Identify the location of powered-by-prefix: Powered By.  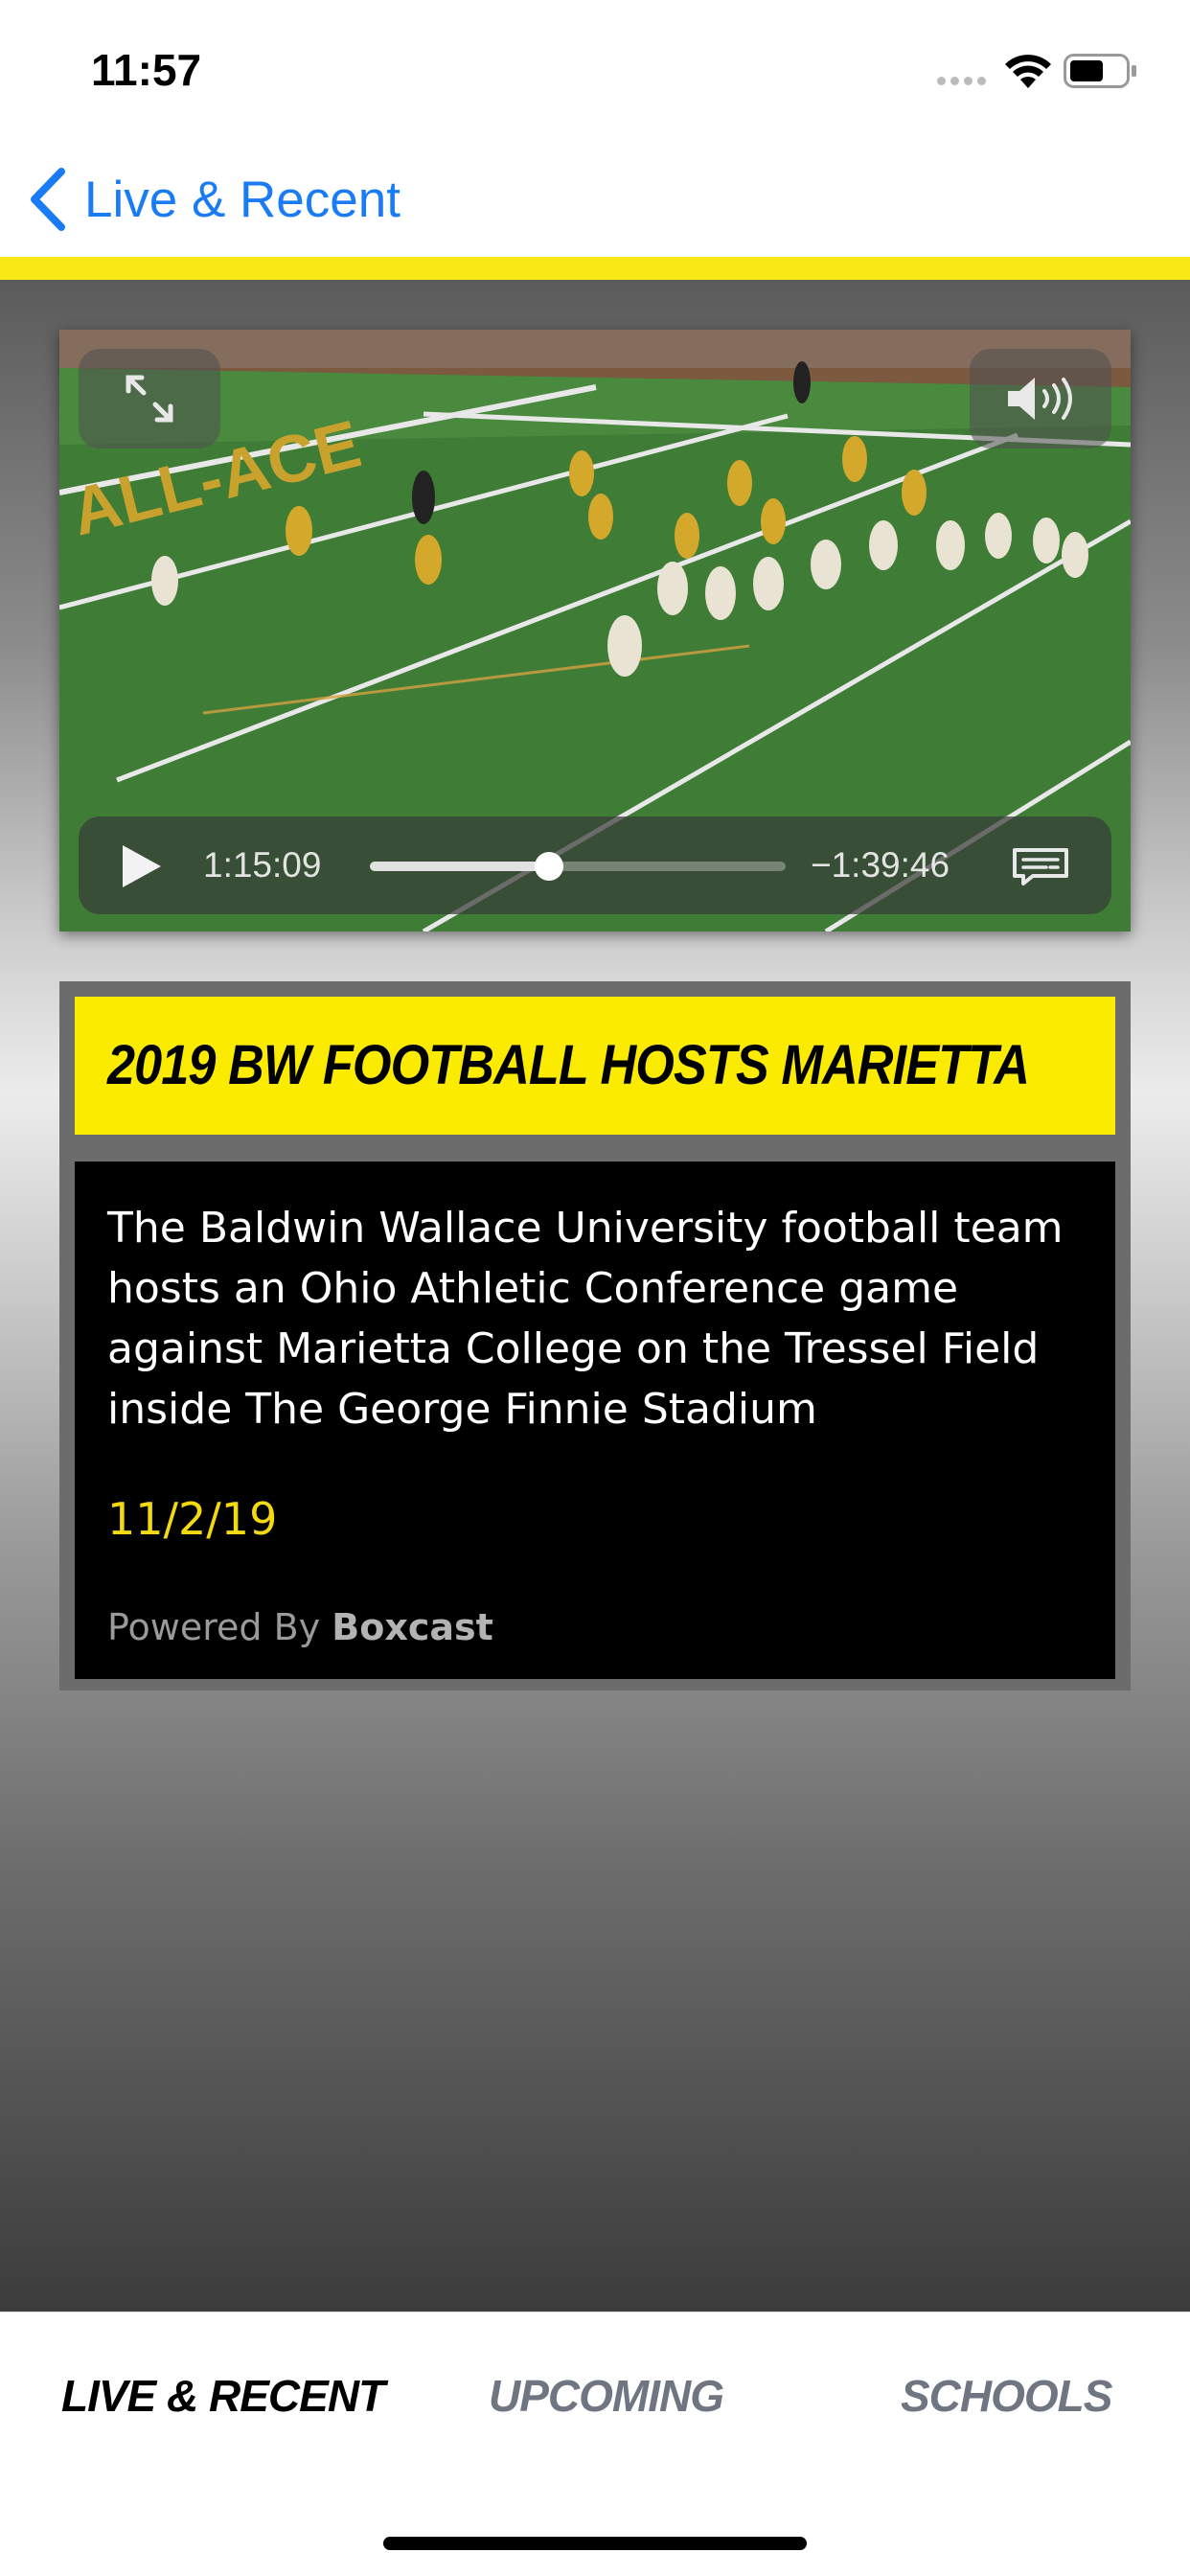
(214, 1627).